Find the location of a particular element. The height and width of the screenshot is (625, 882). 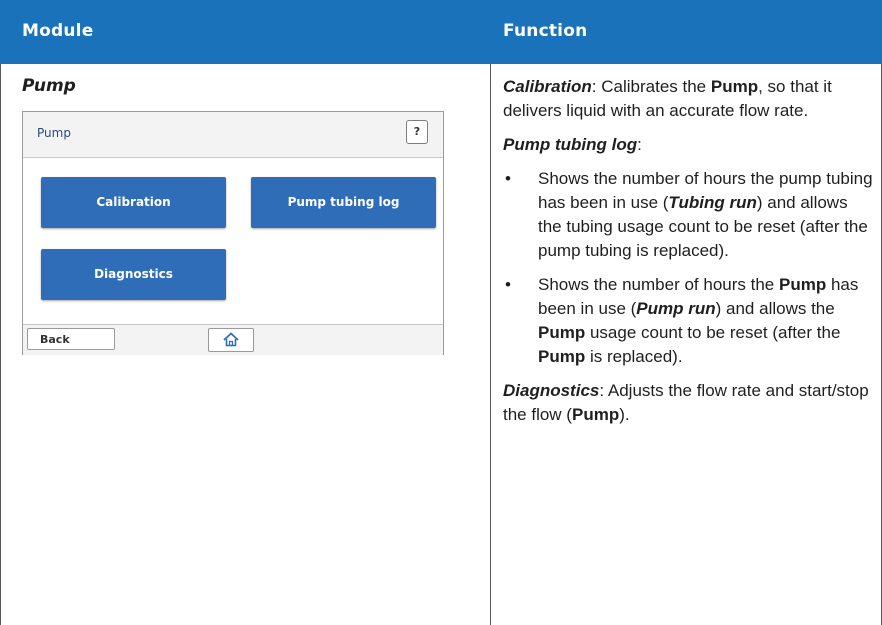

home-button is located at coordinates (231, 340).